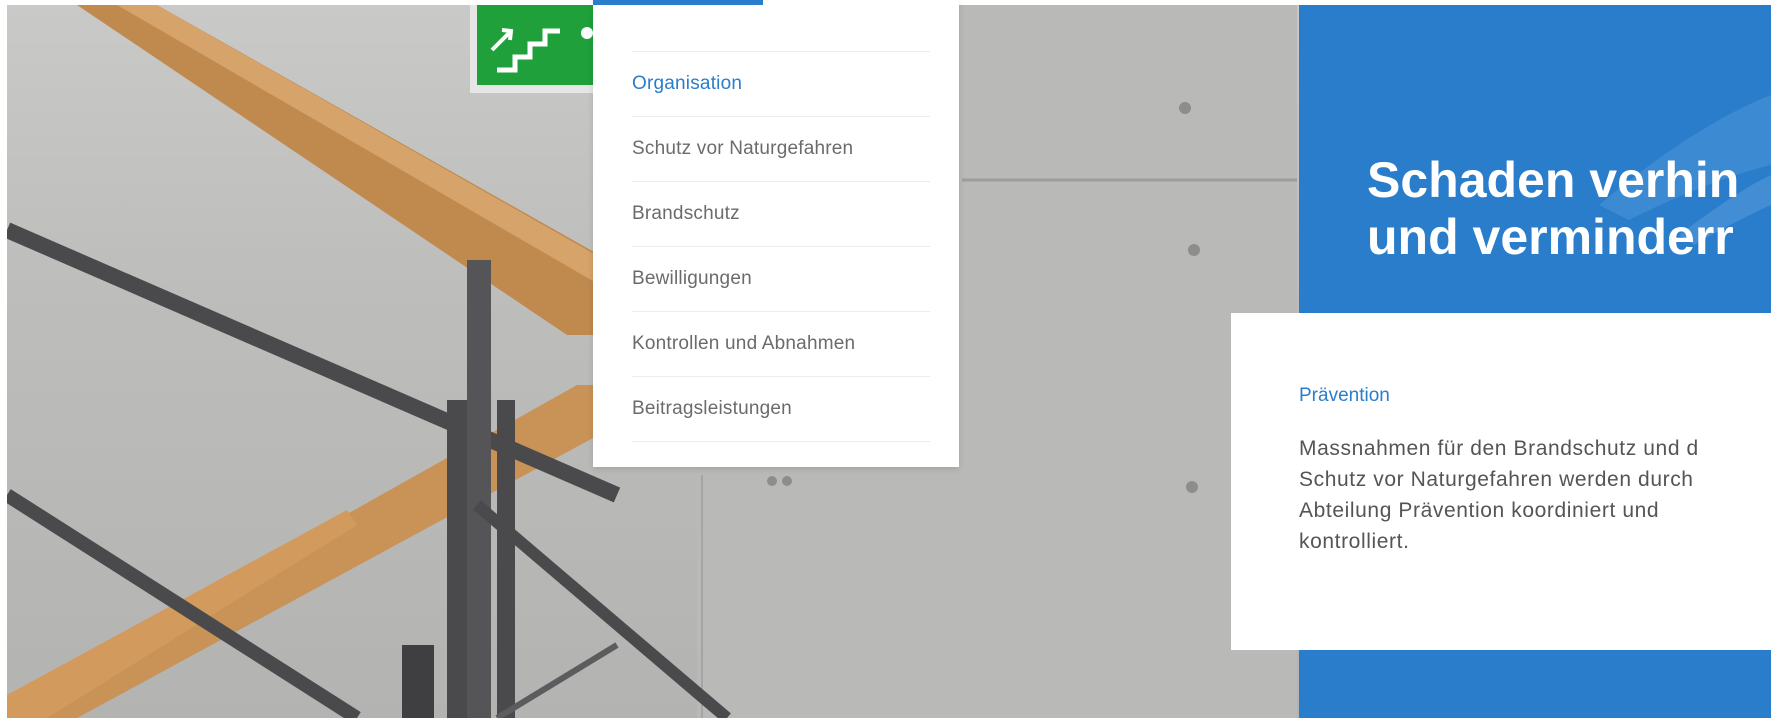 Image resolution: width=1771 pixels, height=718 pixels. I want to click on dropdown-accent-bar, so click(678, 2).